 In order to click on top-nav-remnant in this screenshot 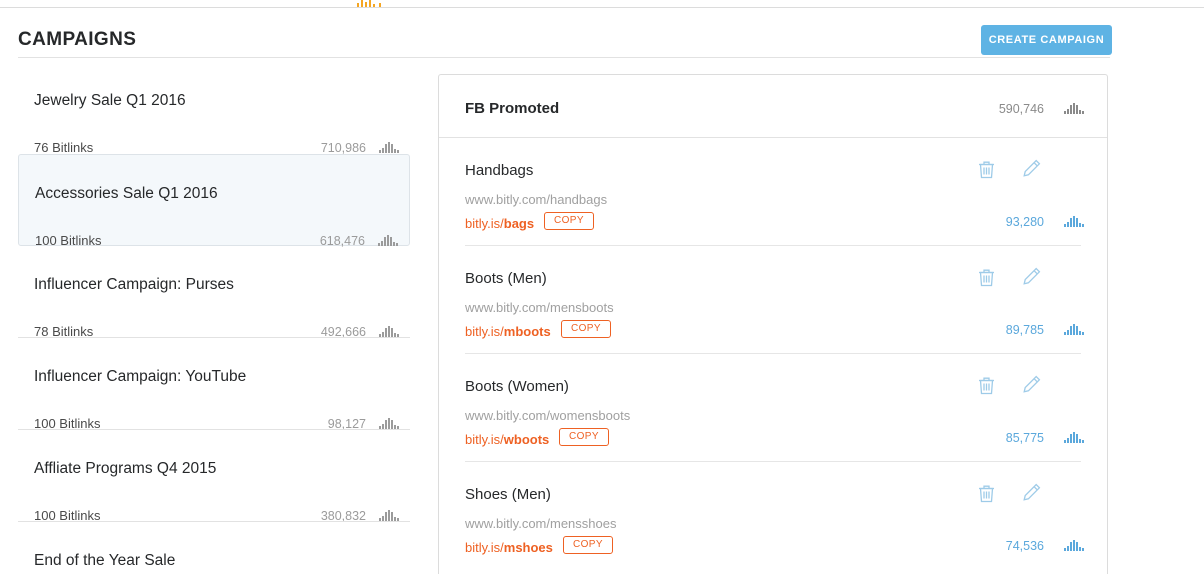, I will do `click(602, 4)`.